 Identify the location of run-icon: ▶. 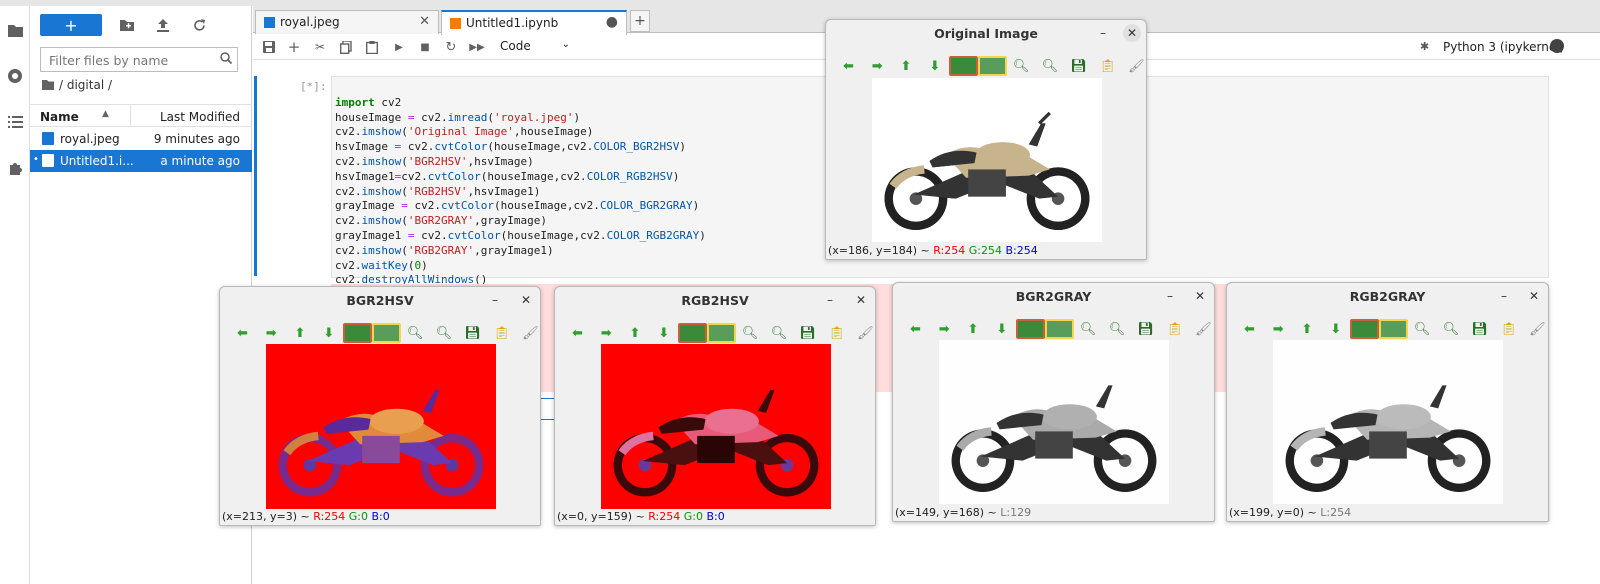
(399, 47).